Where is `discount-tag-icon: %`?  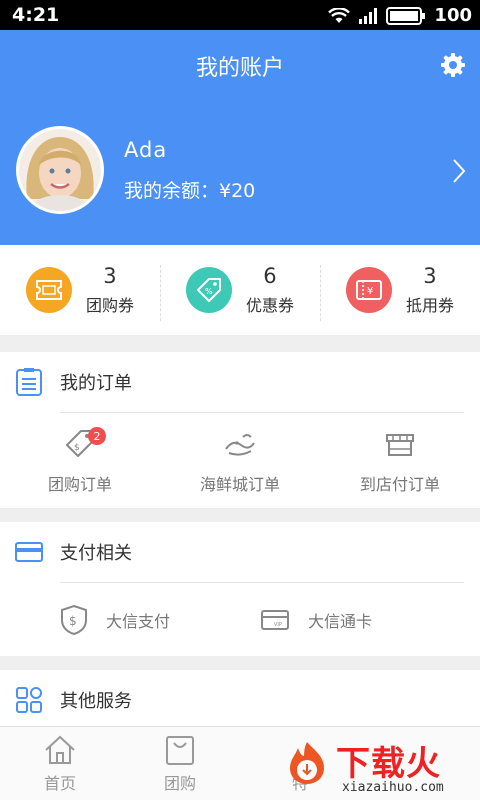 discount-tag-icon: % is located at coordinates (208, 290).